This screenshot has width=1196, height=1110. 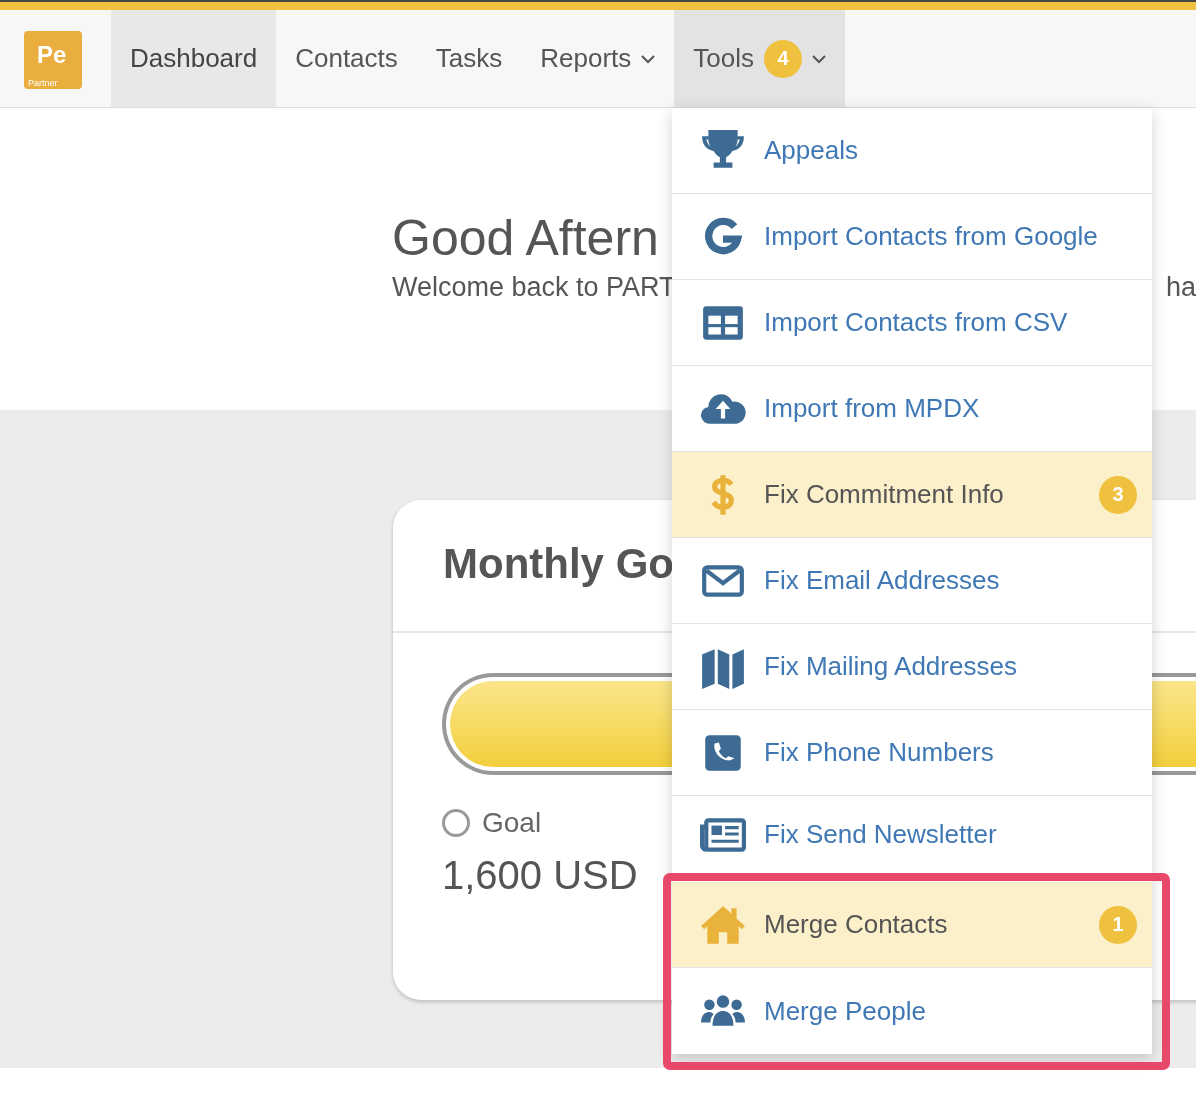 I want to click on count-badge: 1, so click(x=1118, y=924).